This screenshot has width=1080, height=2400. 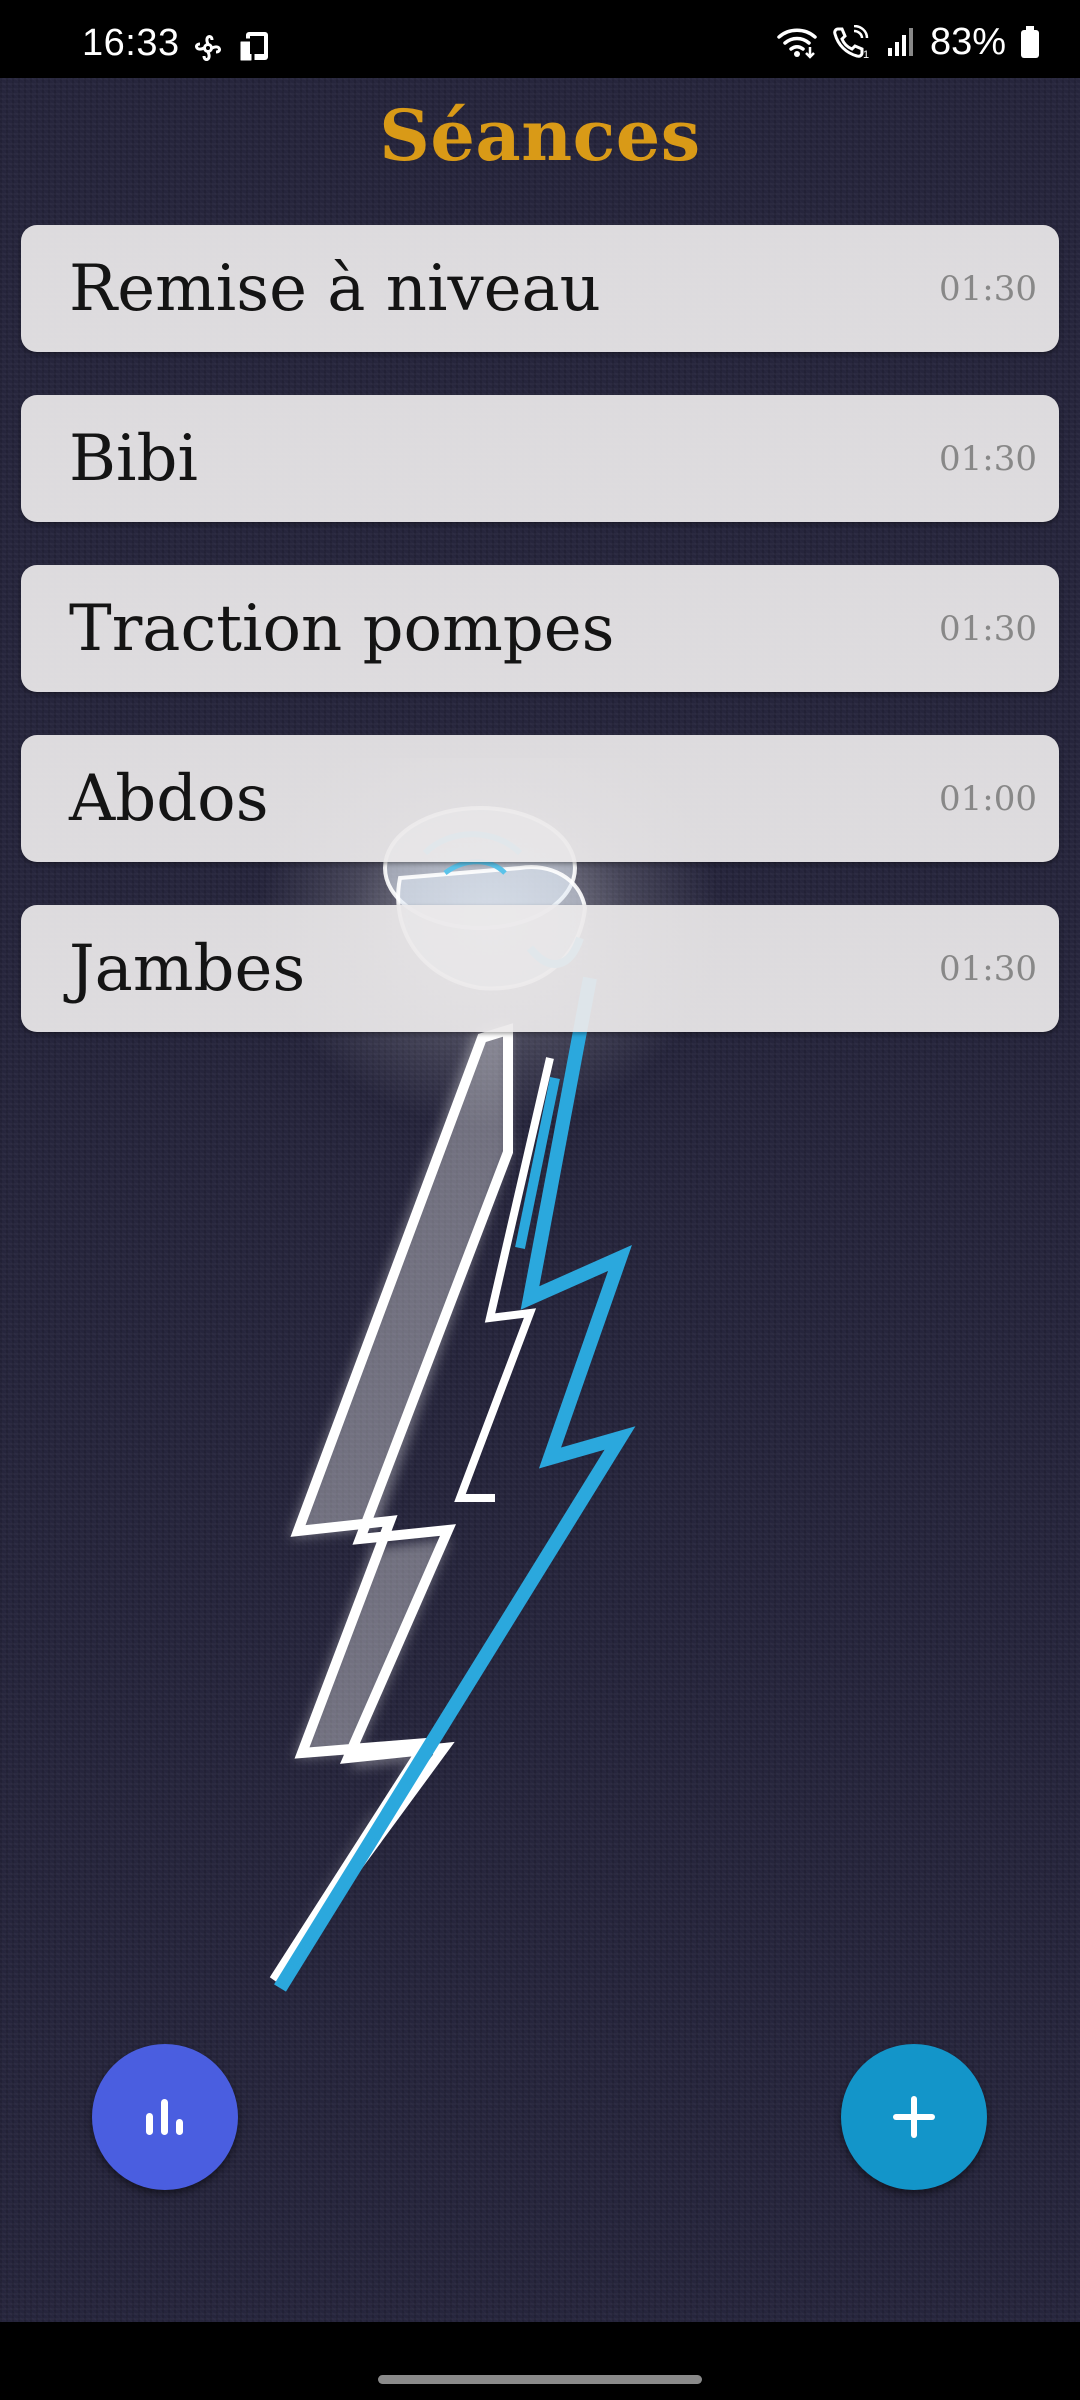 What do you see at coordinates (540, 798) in the screenshot?
I see `session-card: Abdos 01:00` at bounding box center [540, 798].